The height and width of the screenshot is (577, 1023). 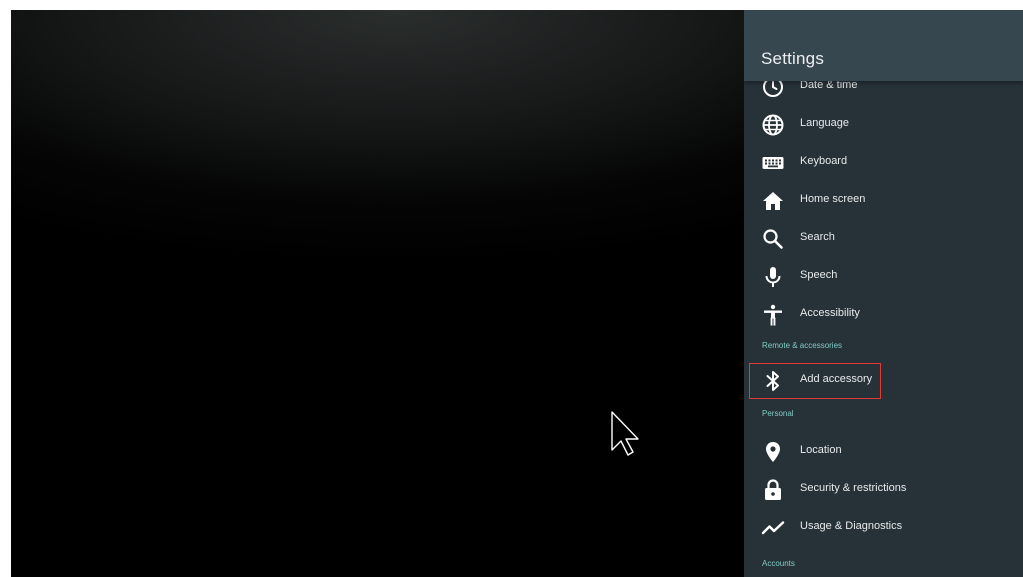 What do you see at coordinates (773, 277) in the screenshot?
I see `microphone-icon` at bounding box center [773, 277].